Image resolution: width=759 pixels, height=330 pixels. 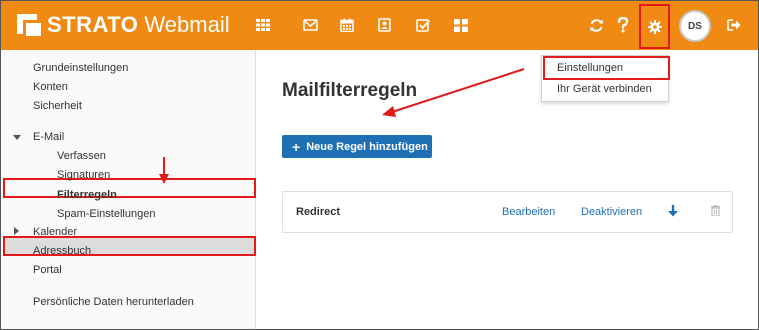 What do you see at coordinates (715, 210) in the screenshot?
I see `trash-icon` at bounding box center [715, 210].